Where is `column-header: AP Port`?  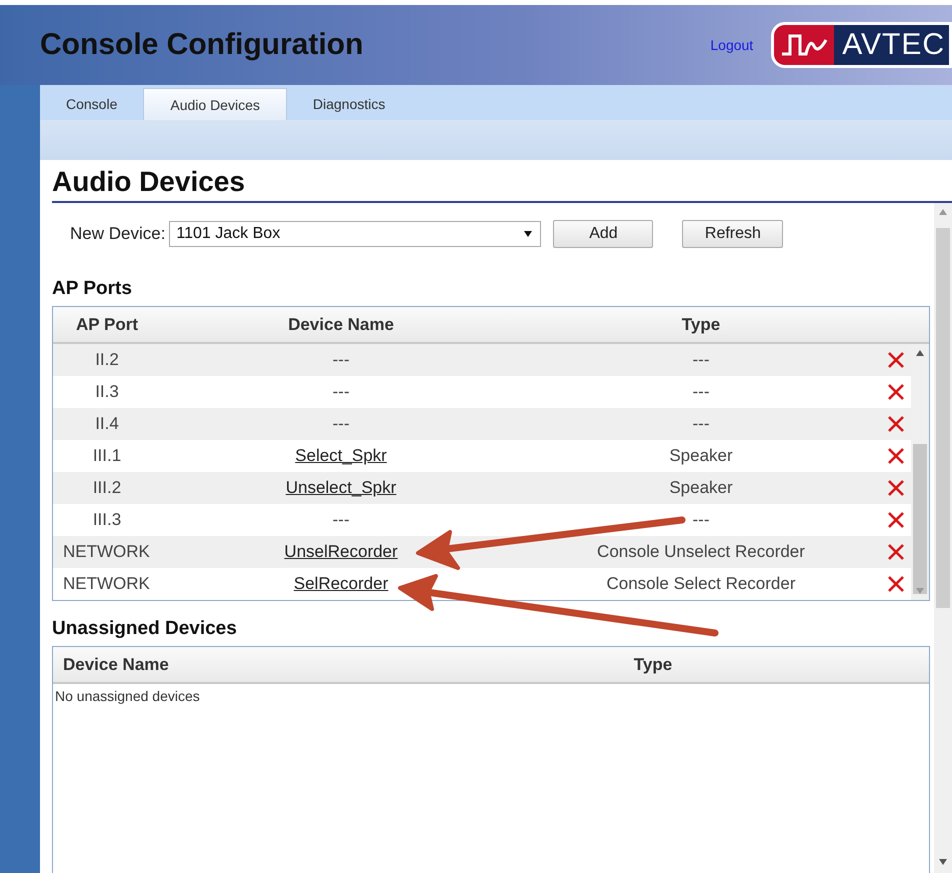 column-header: AP Port is located at coordinates (107, 324).